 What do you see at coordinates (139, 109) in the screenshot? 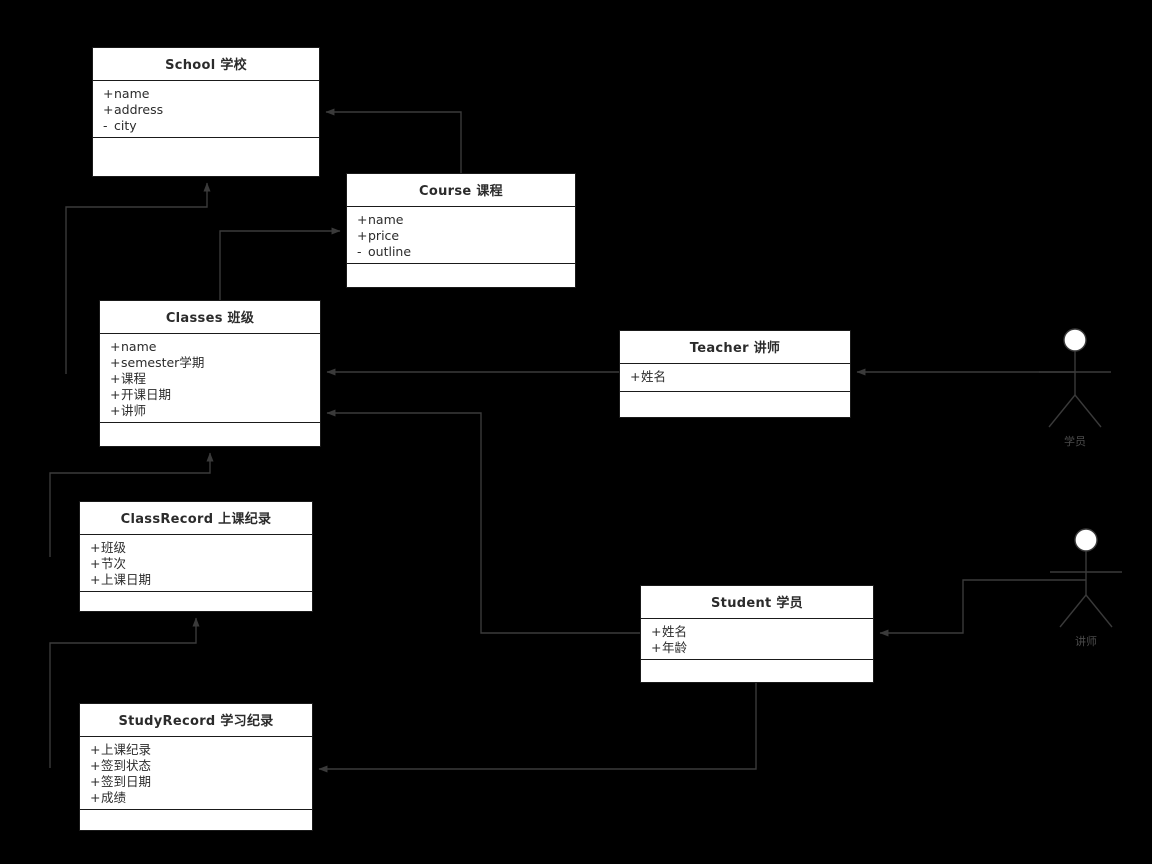
I see `attribute-name: address` at bounding box center [139, 109].